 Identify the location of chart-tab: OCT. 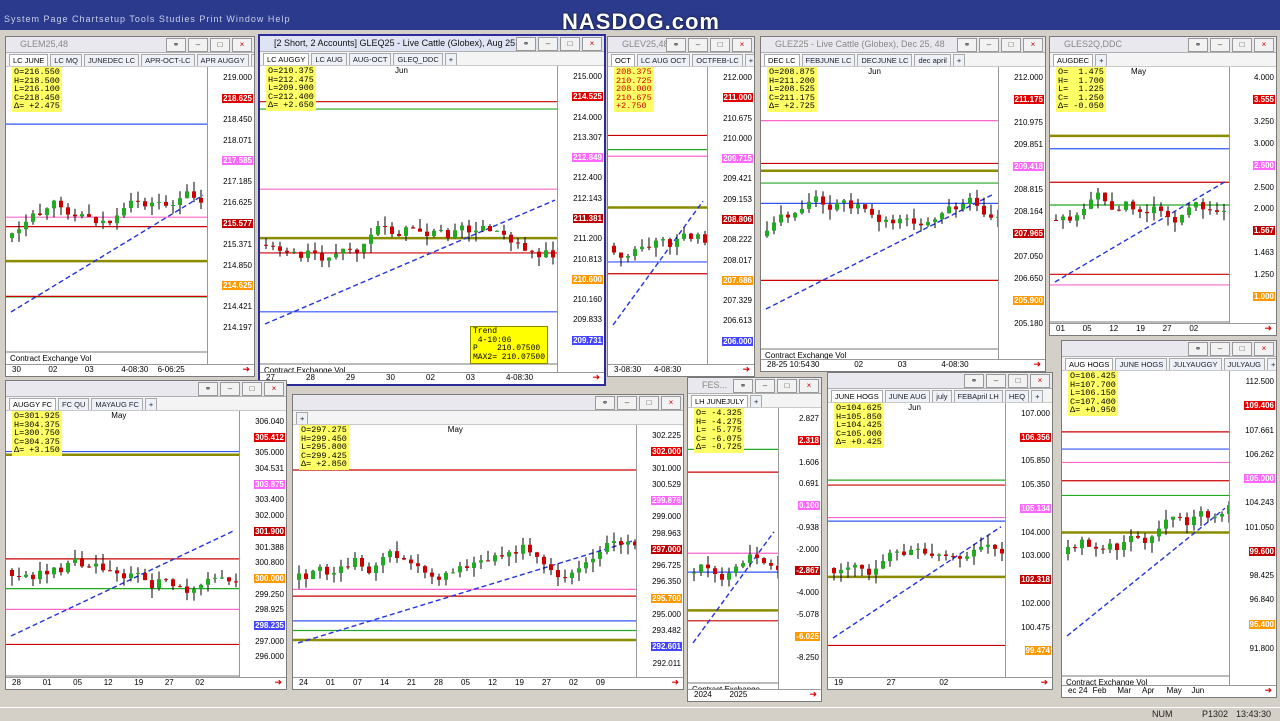
(623, 60).